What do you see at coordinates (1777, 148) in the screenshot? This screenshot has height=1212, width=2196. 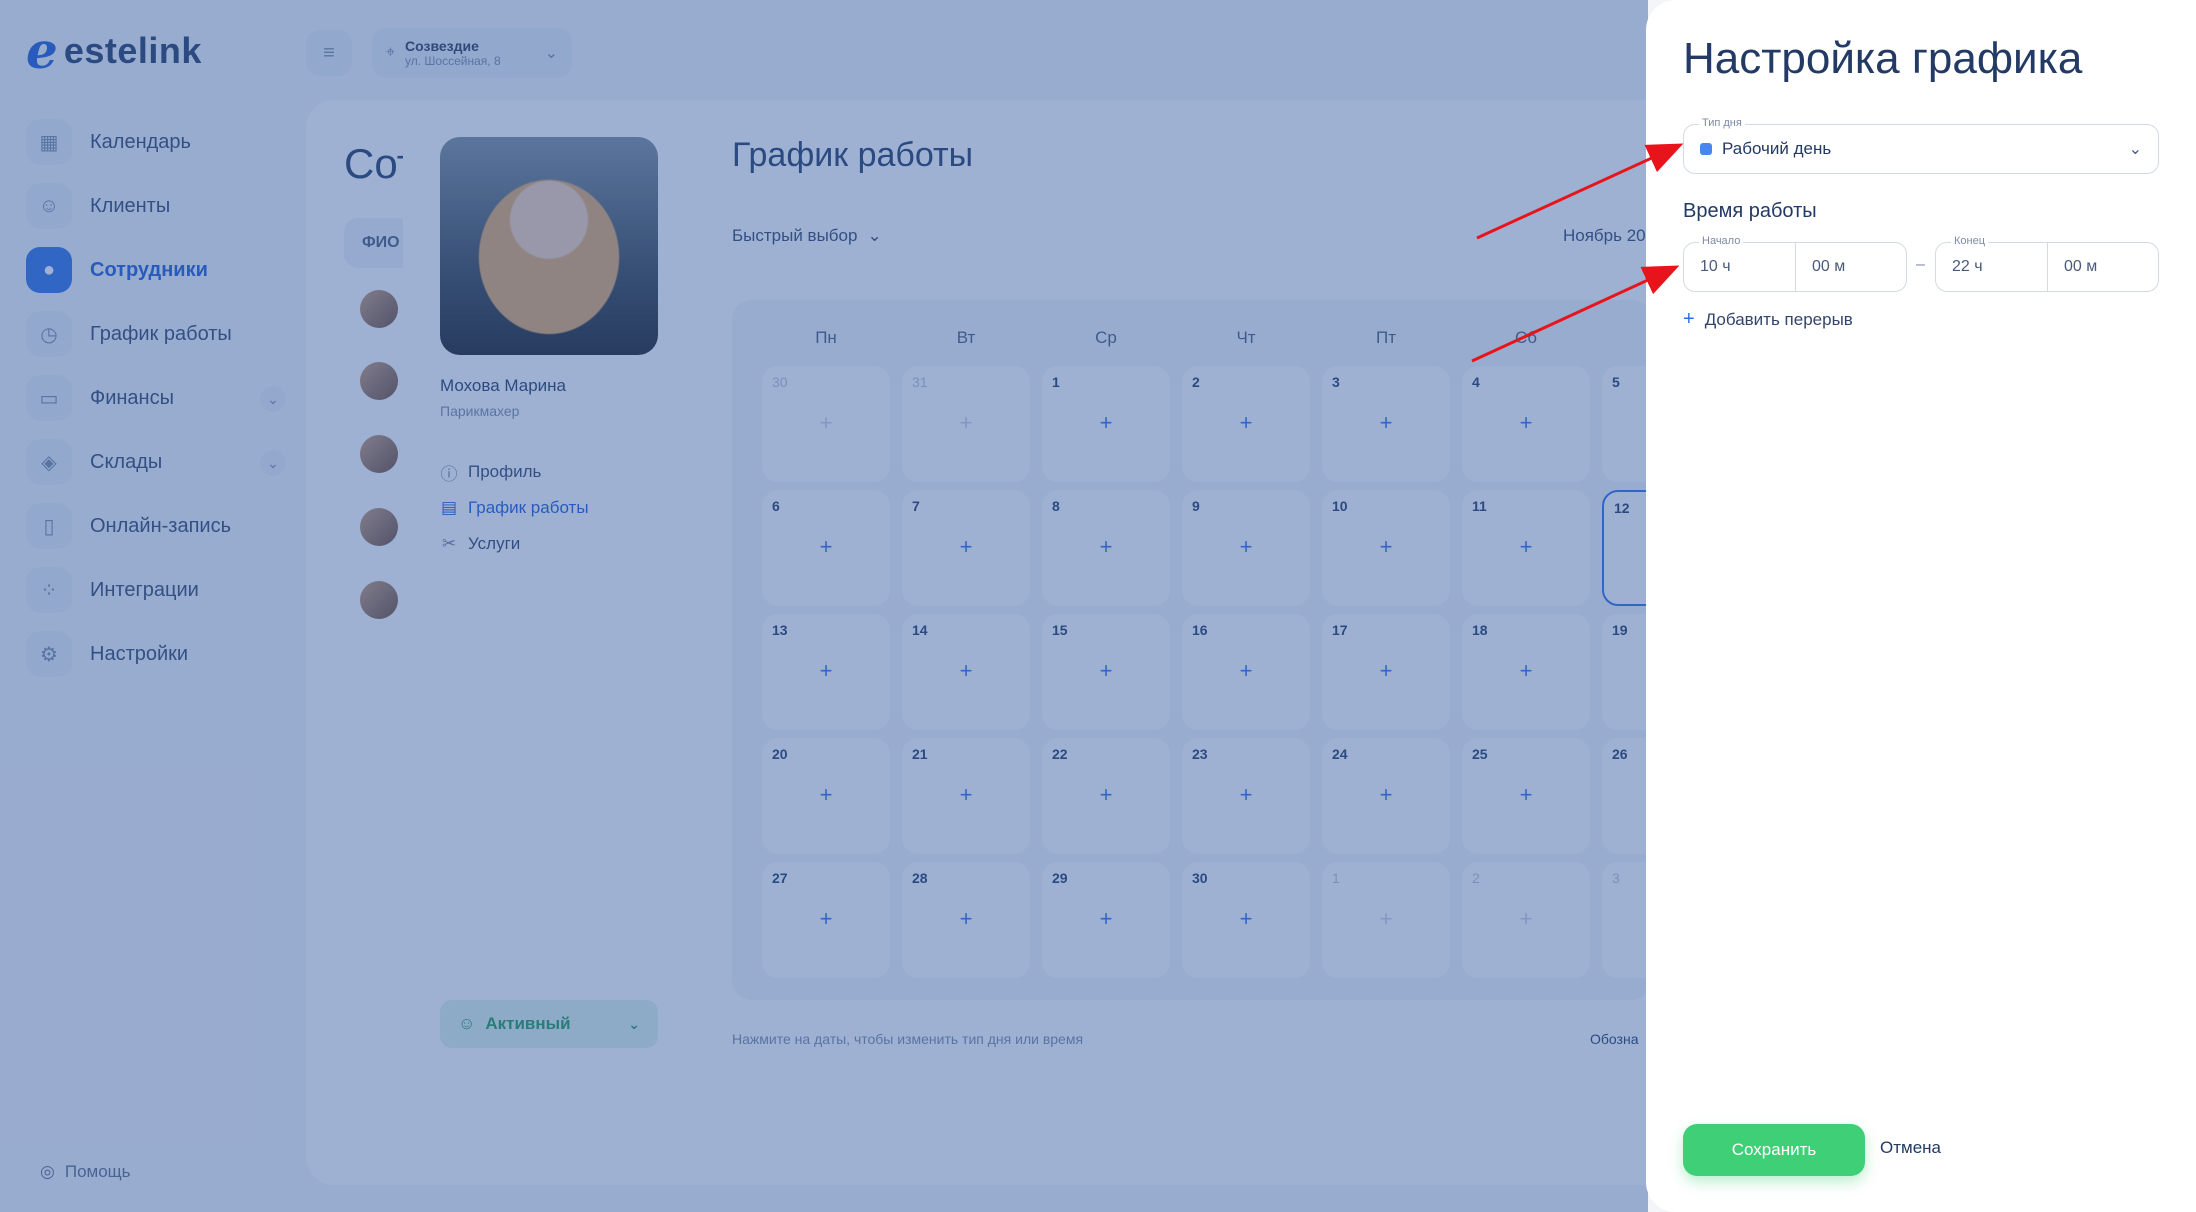 I see `day-type-value: Рабочий день` at bounding box center [1777, 148].